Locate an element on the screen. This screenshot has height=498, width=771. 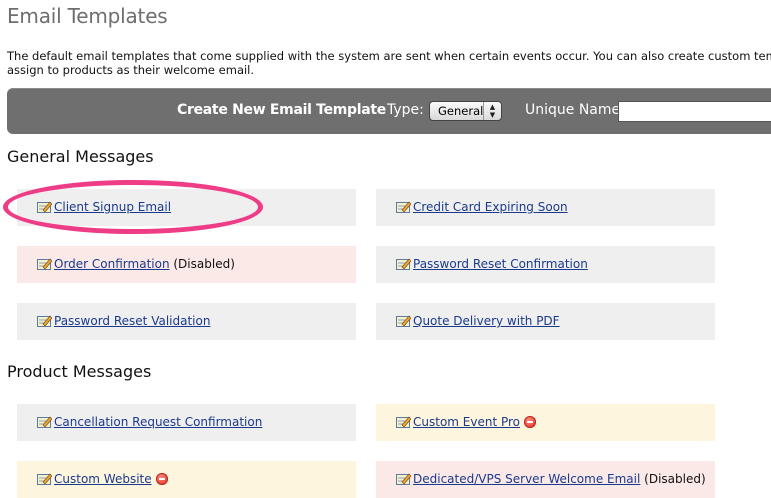
template-link-quote-delivery-with-pdf: Quote Delivery with PDF is located at coordinates (486, 321).